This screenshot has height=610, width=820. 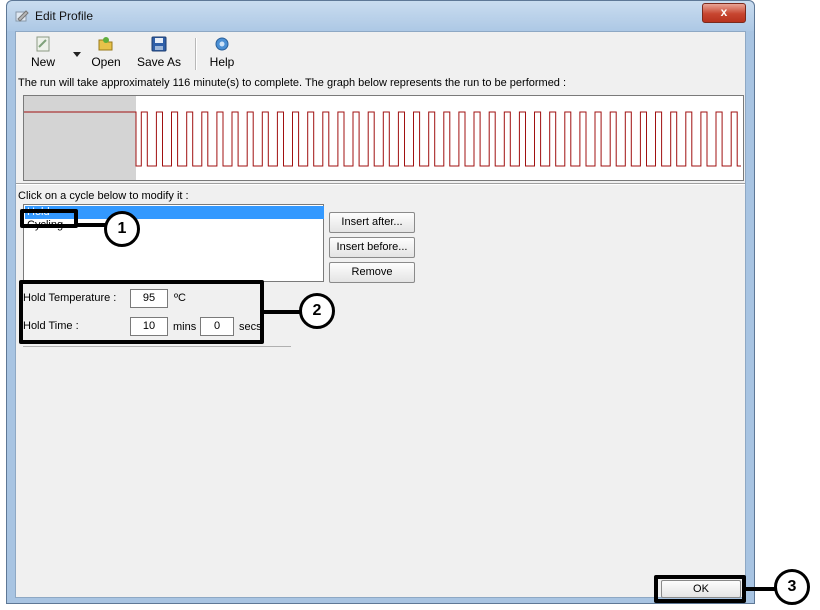 What do you see at coordinates (372, 272) in the screenshot?
I see `remove-button: Remove` at bounding box center [372, 272].